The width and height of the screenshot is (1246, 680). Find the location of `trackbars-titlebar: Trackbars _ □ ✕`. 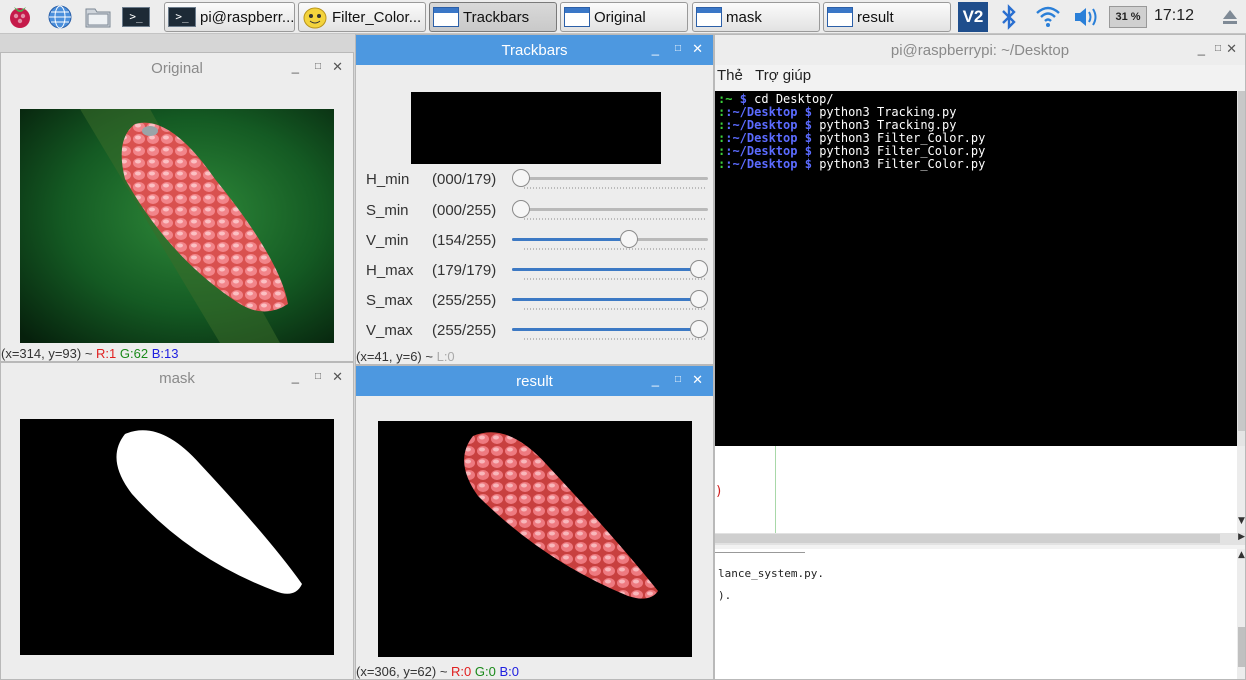

trackbars-titlebar: Trackbars _ □ ✕ is located at coordinates (534, 50).